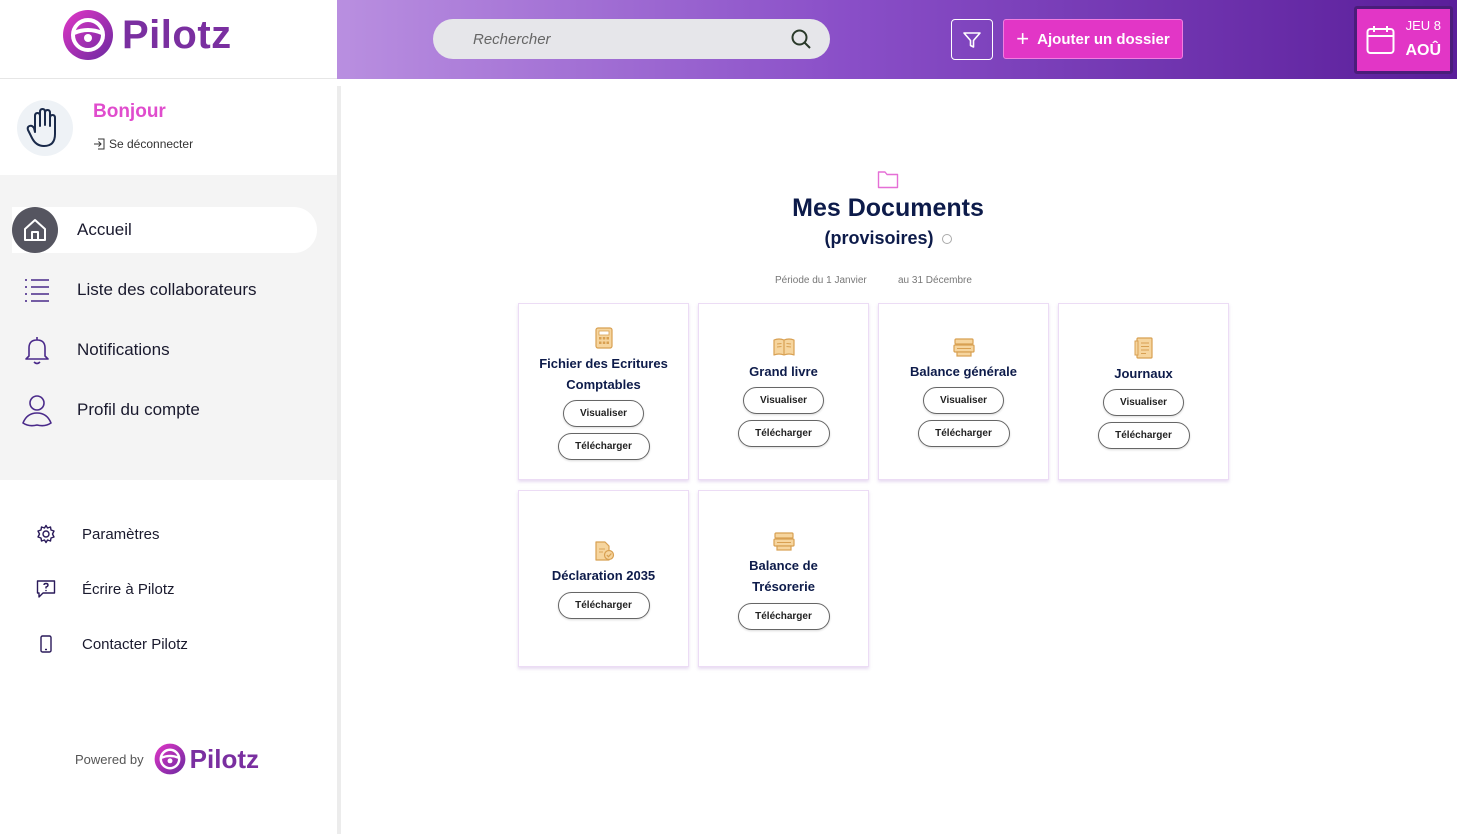  What do you see at coordinates (99, 144) in the screenshot?
I see `logout-icon` at bounding box center [99, 144].